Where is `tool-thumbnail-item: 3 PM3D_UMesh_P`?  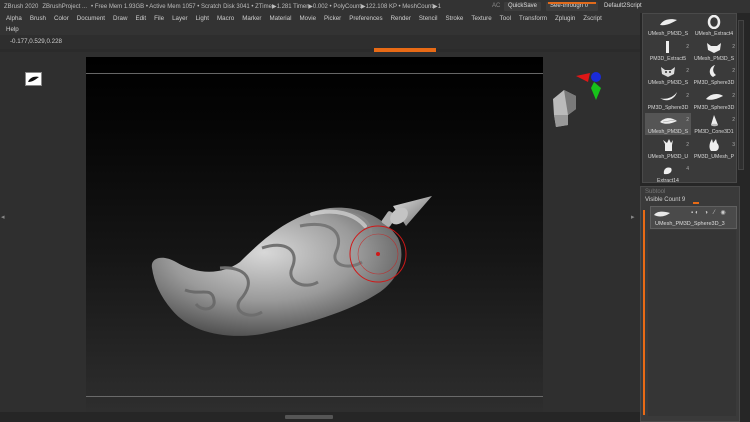
tool-thumbnail-item: 3 PM3D_UMesh_P is located at coordinates (714, 149).